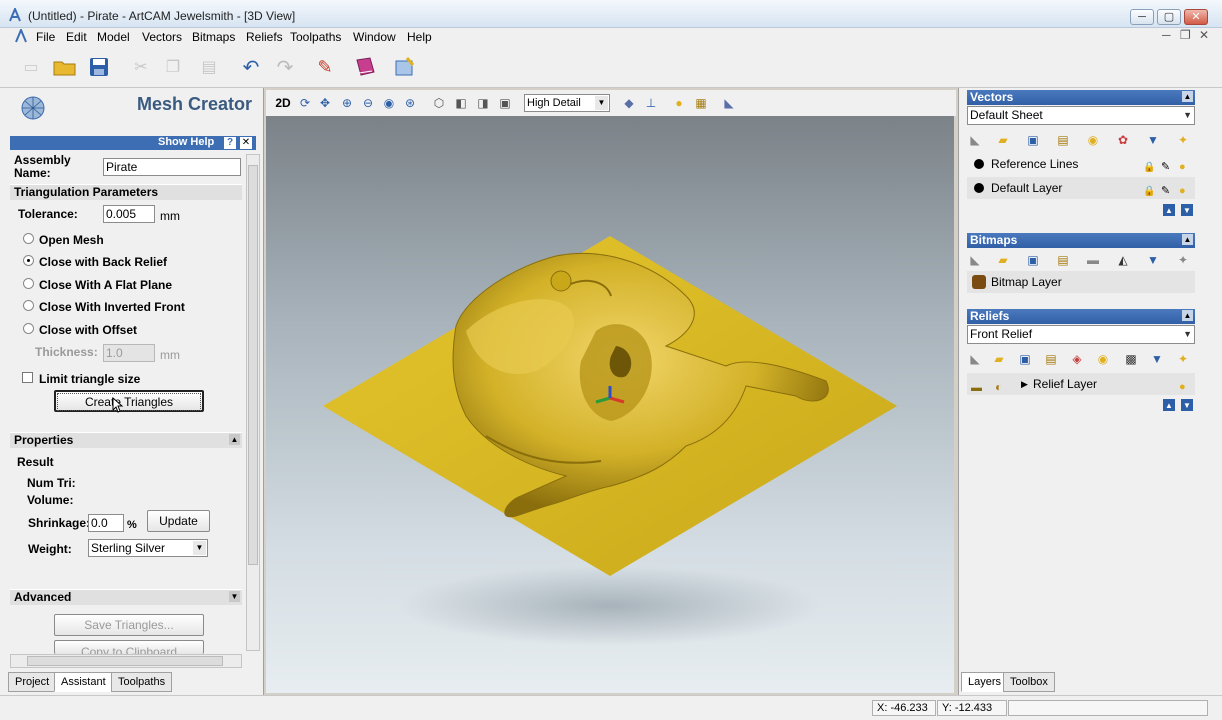  Describe the element at coordinates (129, 401) in the screenshot. I see `create-triangles-button: Create Triangles` at that location.